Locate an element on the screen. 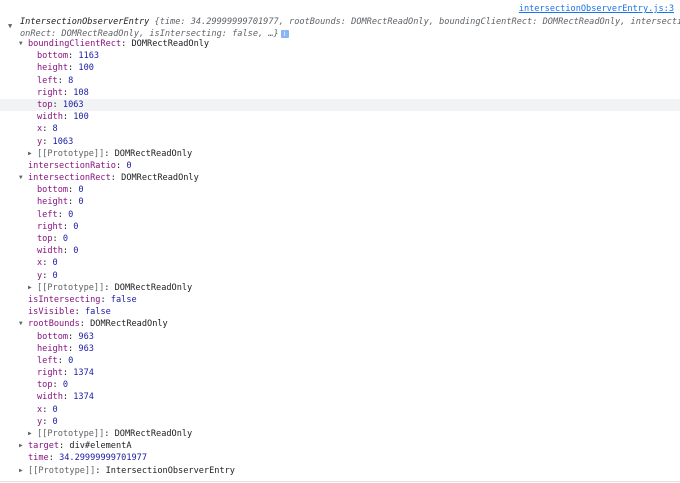 The width and height of the screenshot is (680, 483). property-key: intersectionRect is located at coordinates (69, 178).